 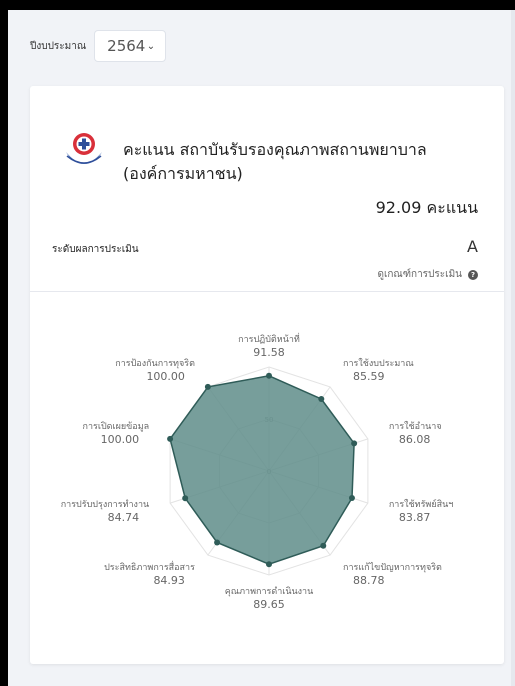 I want to click on radar-category-label: การใช้อำนาจ, so click(x=415, y=426).